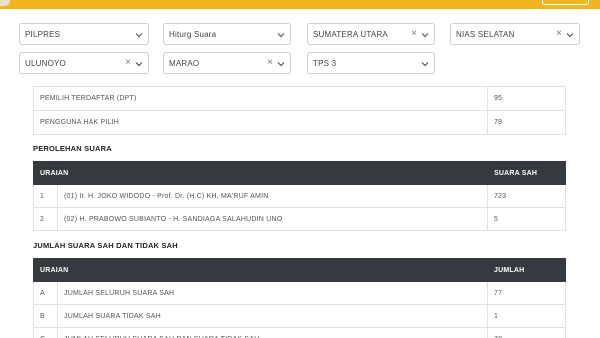  I want to click on table-header: URAIAN SUARA SAH, so click(299, 173).